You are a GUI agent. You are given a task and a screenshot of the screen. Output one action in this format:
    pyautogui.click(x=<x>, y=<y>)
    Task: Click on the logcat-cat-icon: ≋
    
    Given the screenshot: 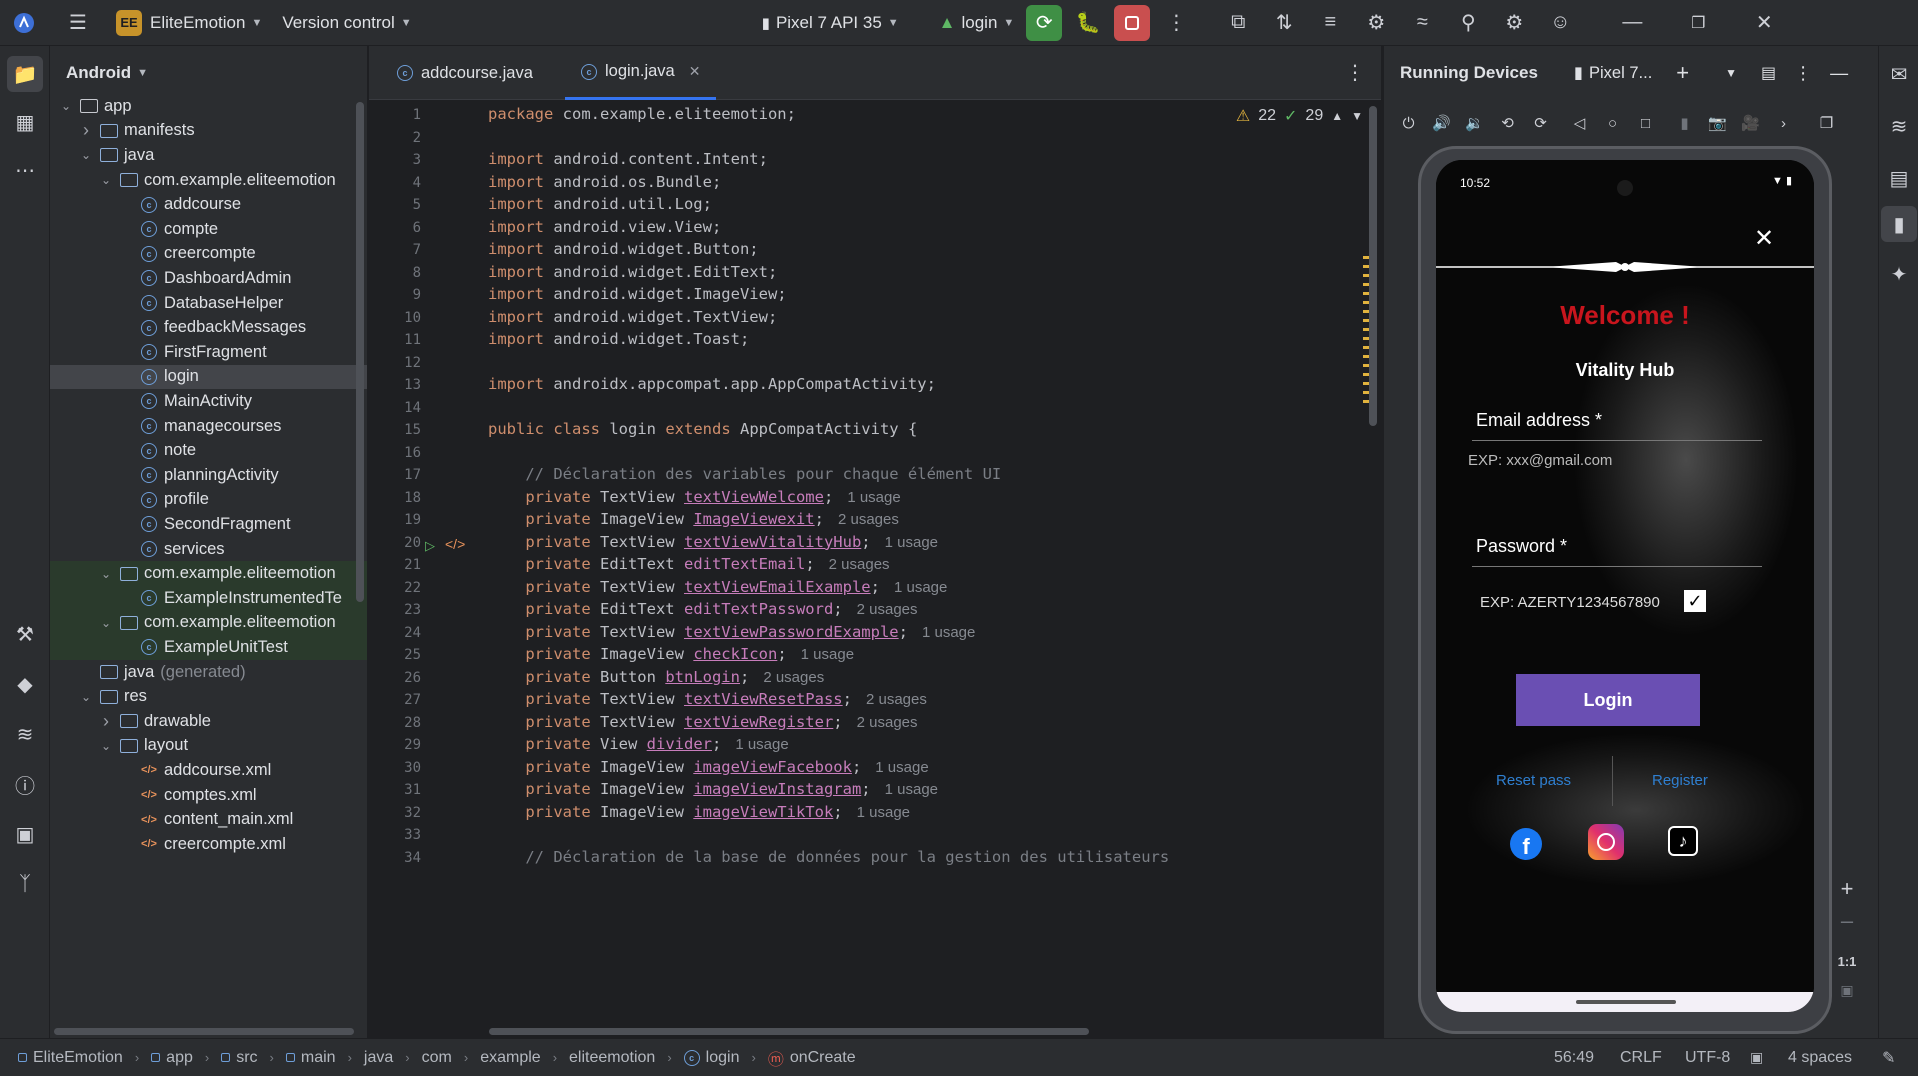 What is the action you would take?
    pyautogui.click(x=25, y=734)
    